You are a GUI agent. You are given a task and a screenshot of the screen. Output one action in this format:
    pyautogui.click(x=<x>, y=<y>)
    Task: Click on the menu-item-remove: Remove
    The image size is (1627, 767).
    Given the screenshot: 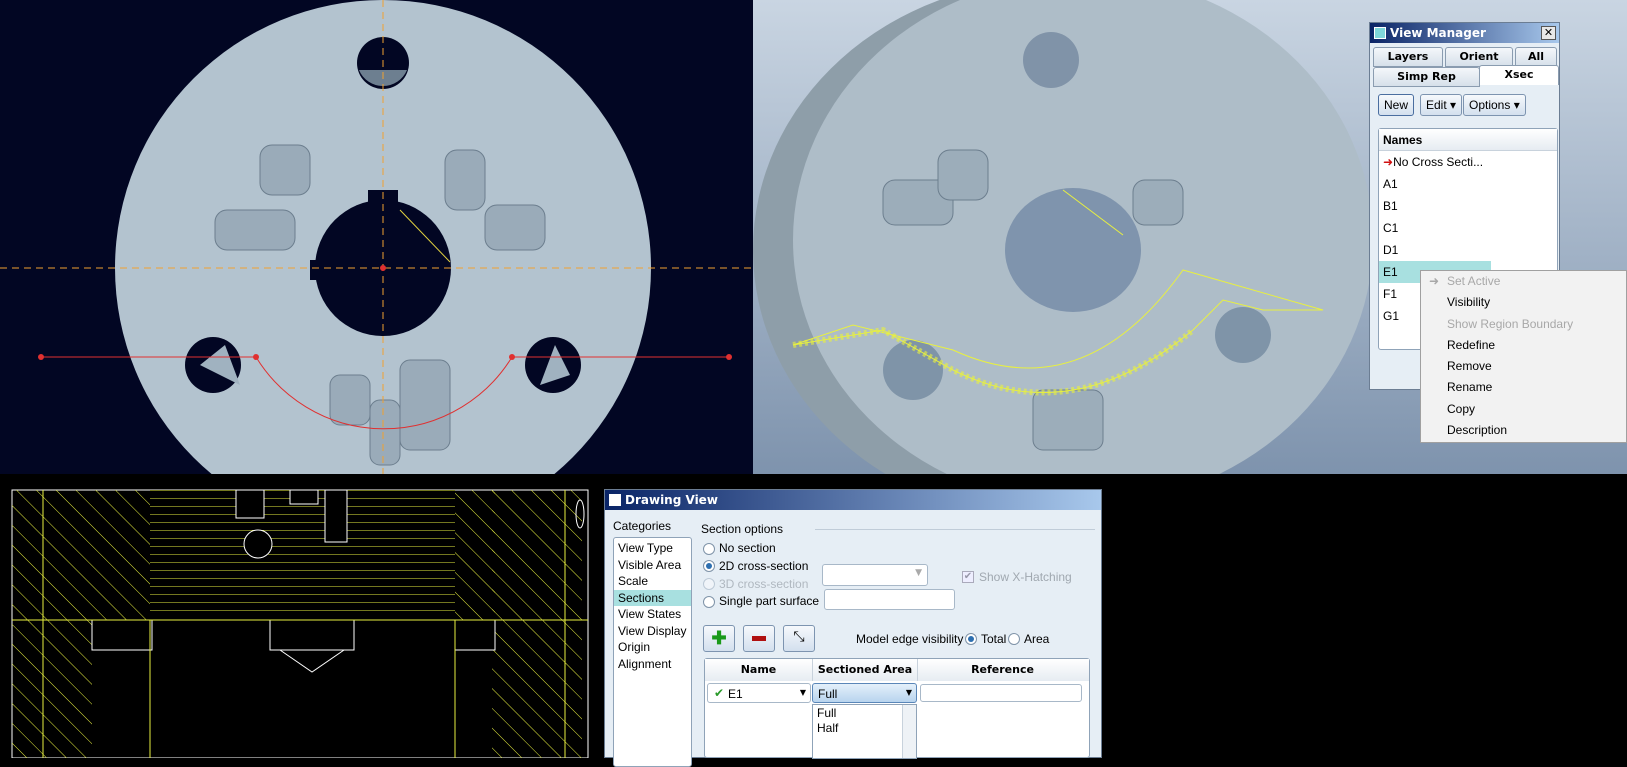 What is the action you would take?
    pyautogui.click(x=1523, y=366)
    